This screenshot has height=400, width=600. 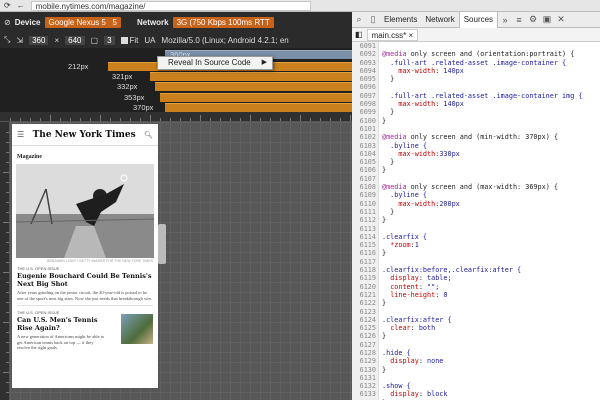 I want to click on line-number: 6130, so click(x=367, y=369).